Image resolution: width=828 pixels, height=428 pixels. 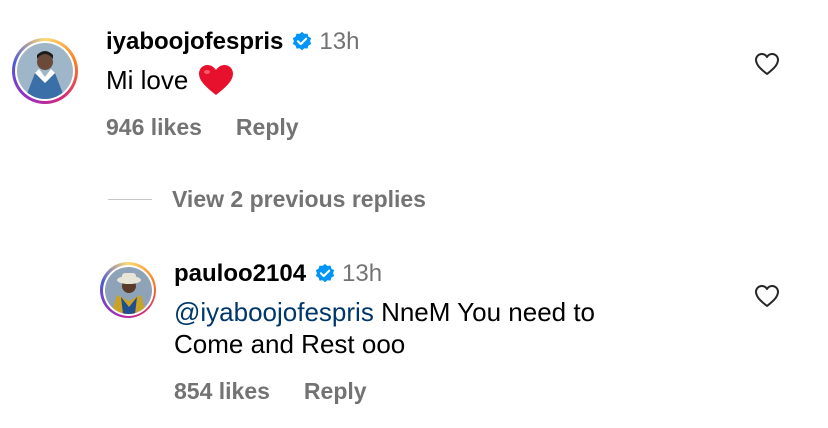 I want to click on likes-count: 854 likes, so click(x=222, y=391).